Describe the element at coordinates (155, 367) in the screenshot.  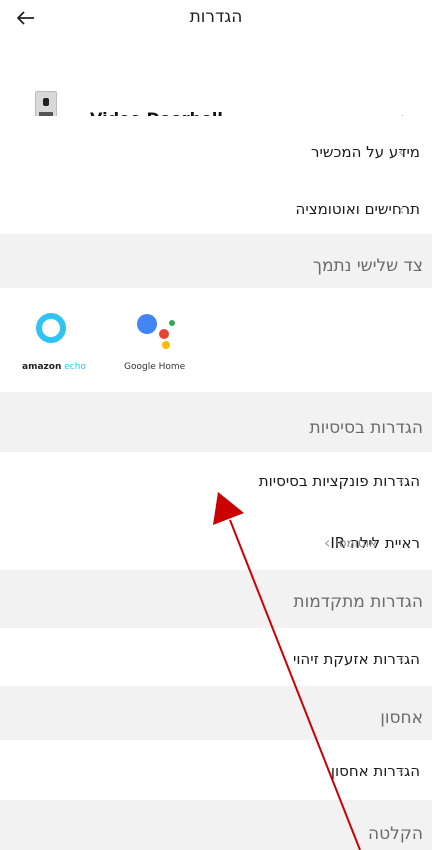
I see `google-home-label: Google Home` at that location.